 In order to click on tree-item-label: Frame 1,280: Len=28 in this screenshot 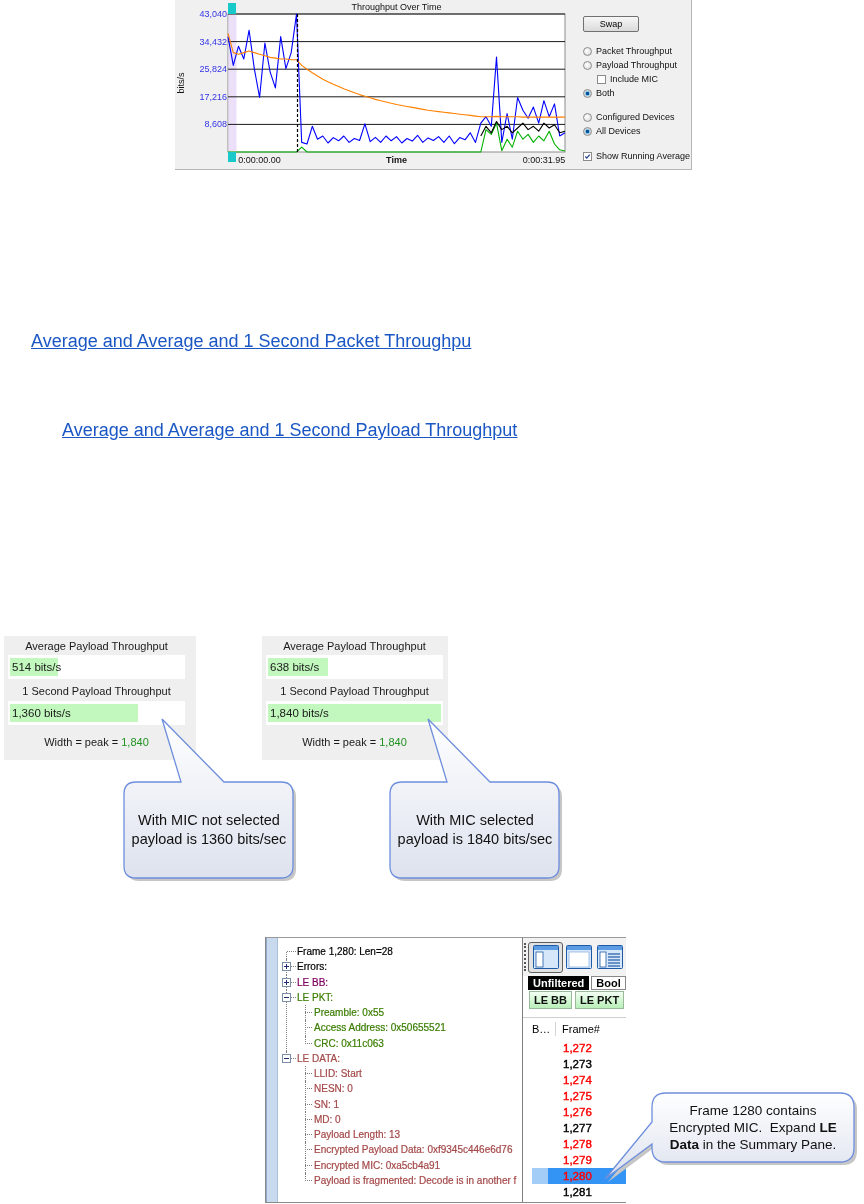, I will do `click(345, 952)`.